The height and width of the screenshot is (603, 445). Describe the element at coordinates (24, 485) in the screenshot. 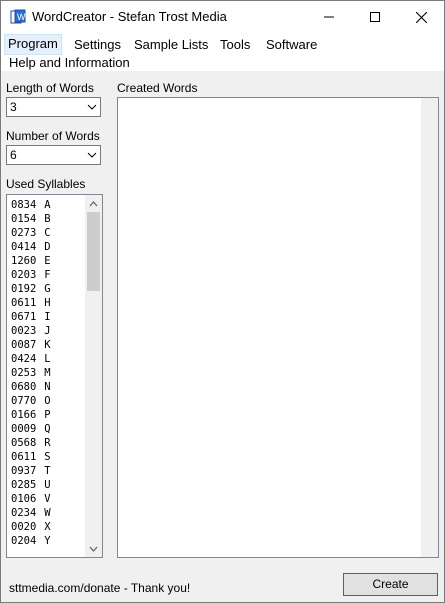

I see `syllable-count: 0285` at that location.